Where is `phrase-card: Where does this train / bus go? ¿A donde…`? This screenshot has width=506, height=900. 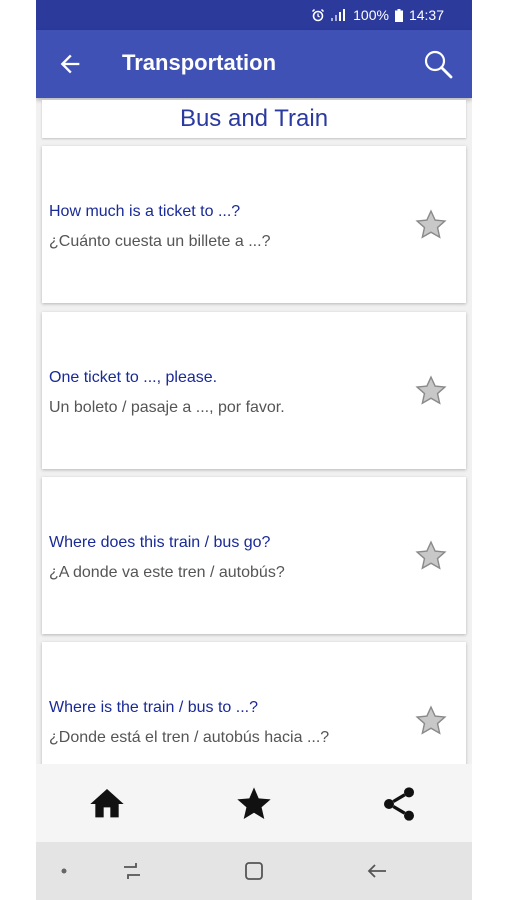 phrase-card: Where does this train / bus go? ¿A donde… is located at coordinates (254, 555).